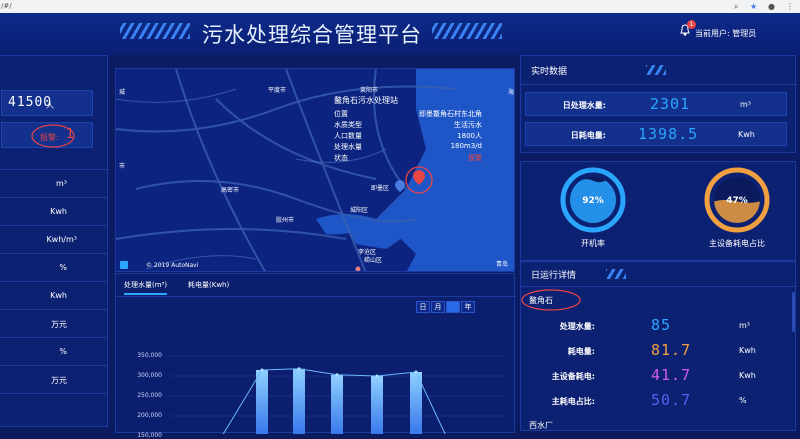 This screenshot has width=800, height=439. I want to click on map-place-label: 城, so click(122, 92).